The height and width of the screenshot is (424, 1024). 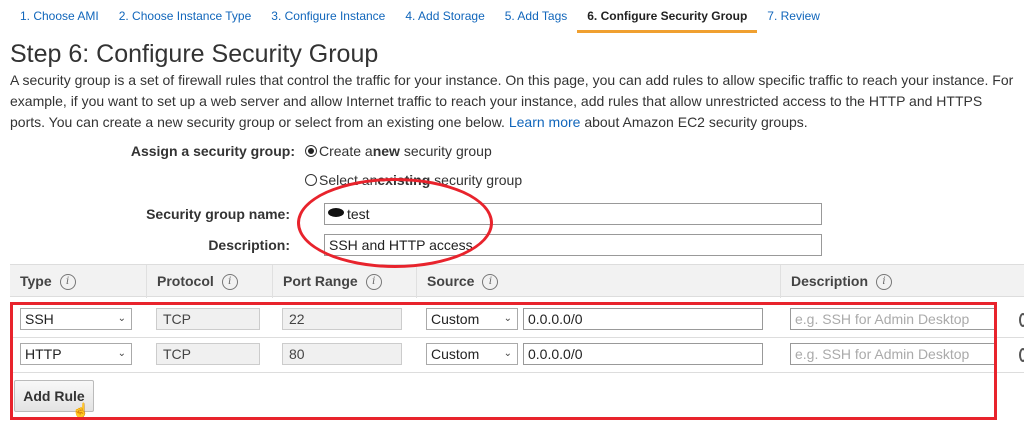 I want to click on option-existing-post: security group, so click(x=476, y=180).